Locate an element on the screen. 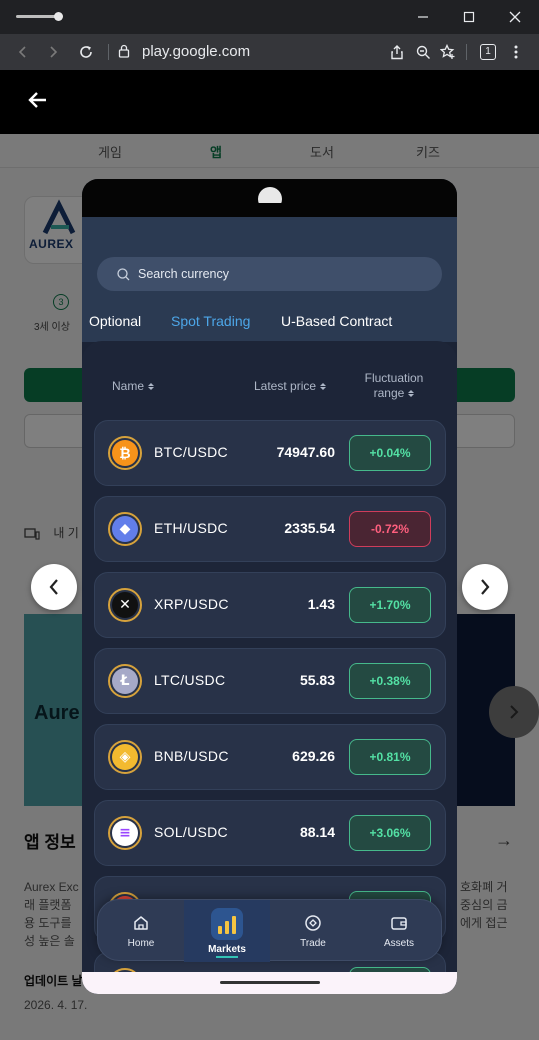 This screenshot has width=539, height=1040. tab-count-button: 1 is located at coordinates (488, 52).